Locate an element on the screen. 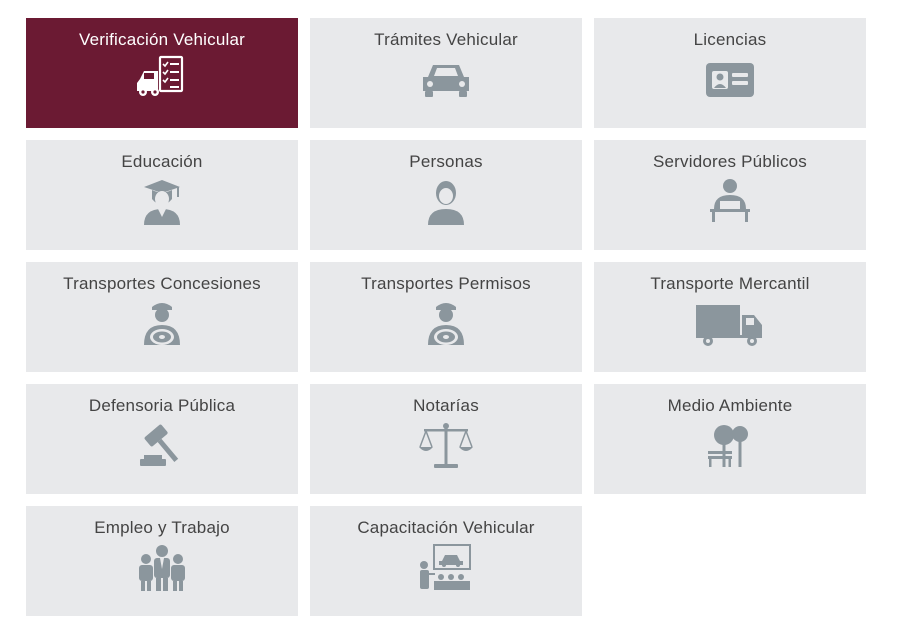 The image size is (901, 631). person-icon is located at coordinates (446, 202).